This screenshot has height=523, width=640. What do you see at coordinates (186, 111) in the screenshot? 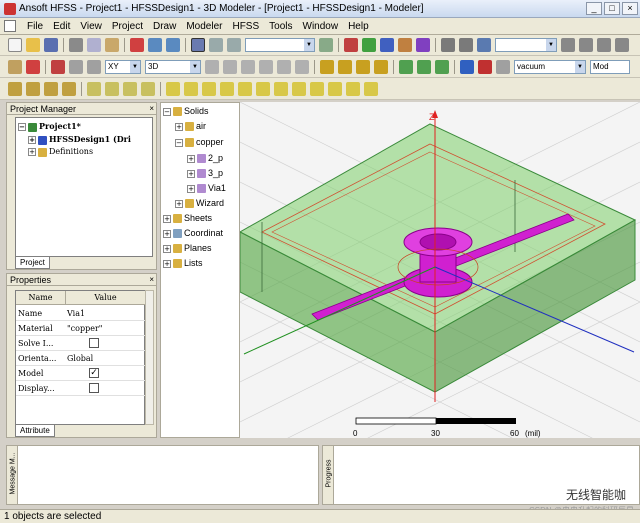
I see `tree-solids: − Solids` at bounding box center [186, 111].